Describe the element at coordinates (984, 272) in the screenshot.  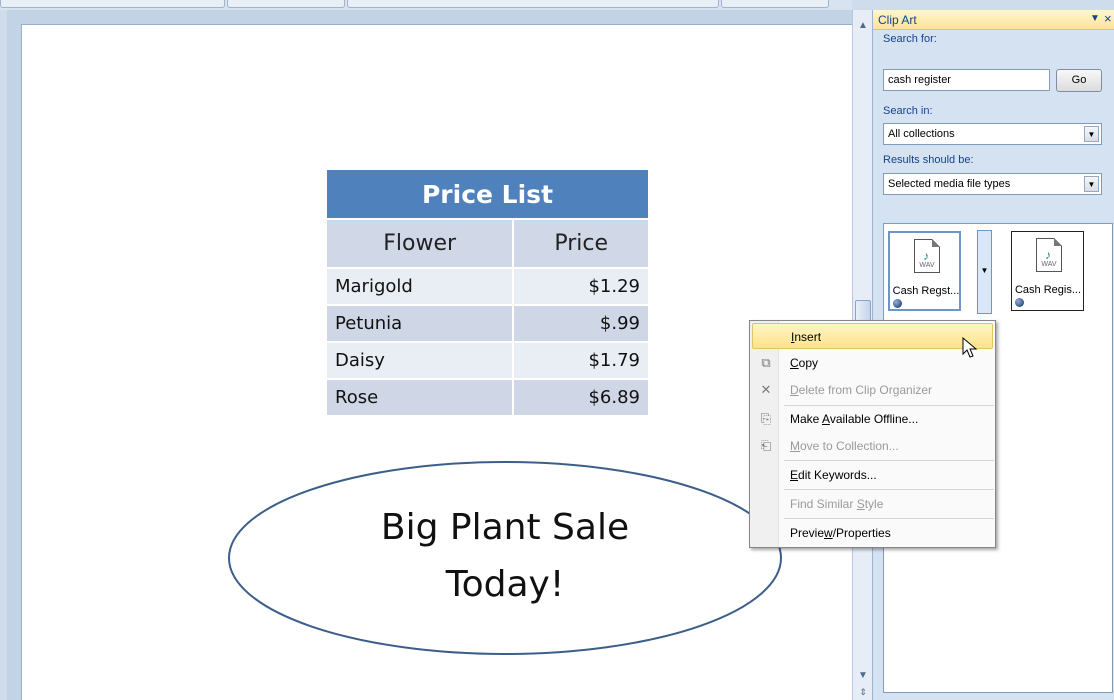
I see `clip-dropdown-arrow-icon: ▼` at that location.